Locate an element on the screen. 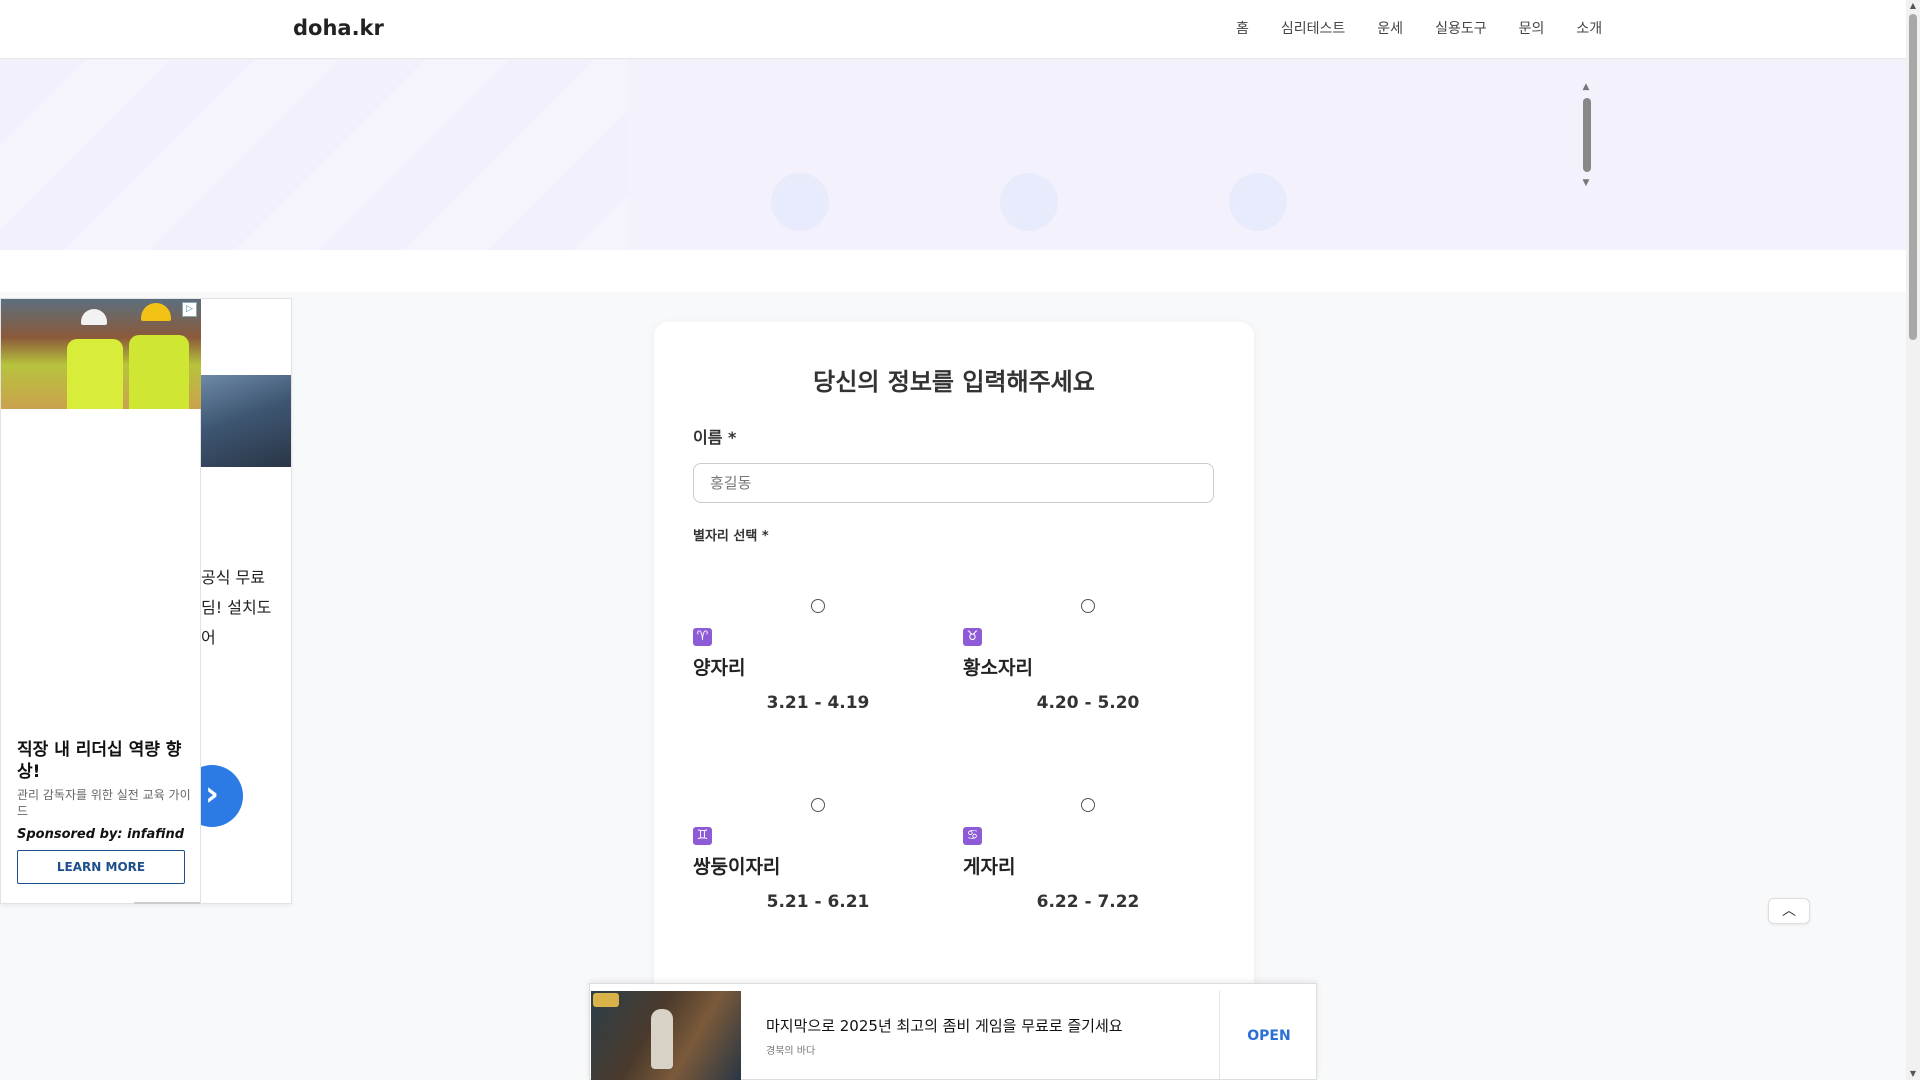  zodiac-option-gemini: ♊ 쌍둥이자리 5.21 - 6.21 is located at coordinates (818, 873).